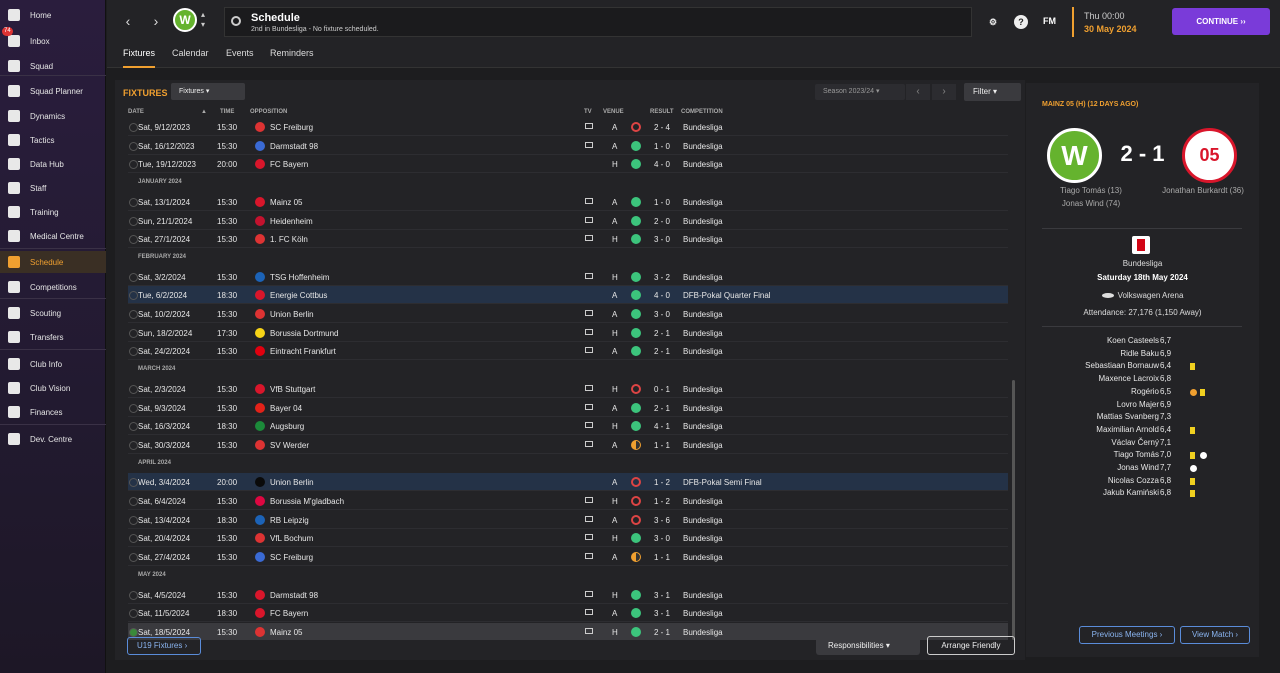  Describe the element at coordinates (1131, 492) in the screenshot. I see `player-name: Jakub Kamiński` at that location.